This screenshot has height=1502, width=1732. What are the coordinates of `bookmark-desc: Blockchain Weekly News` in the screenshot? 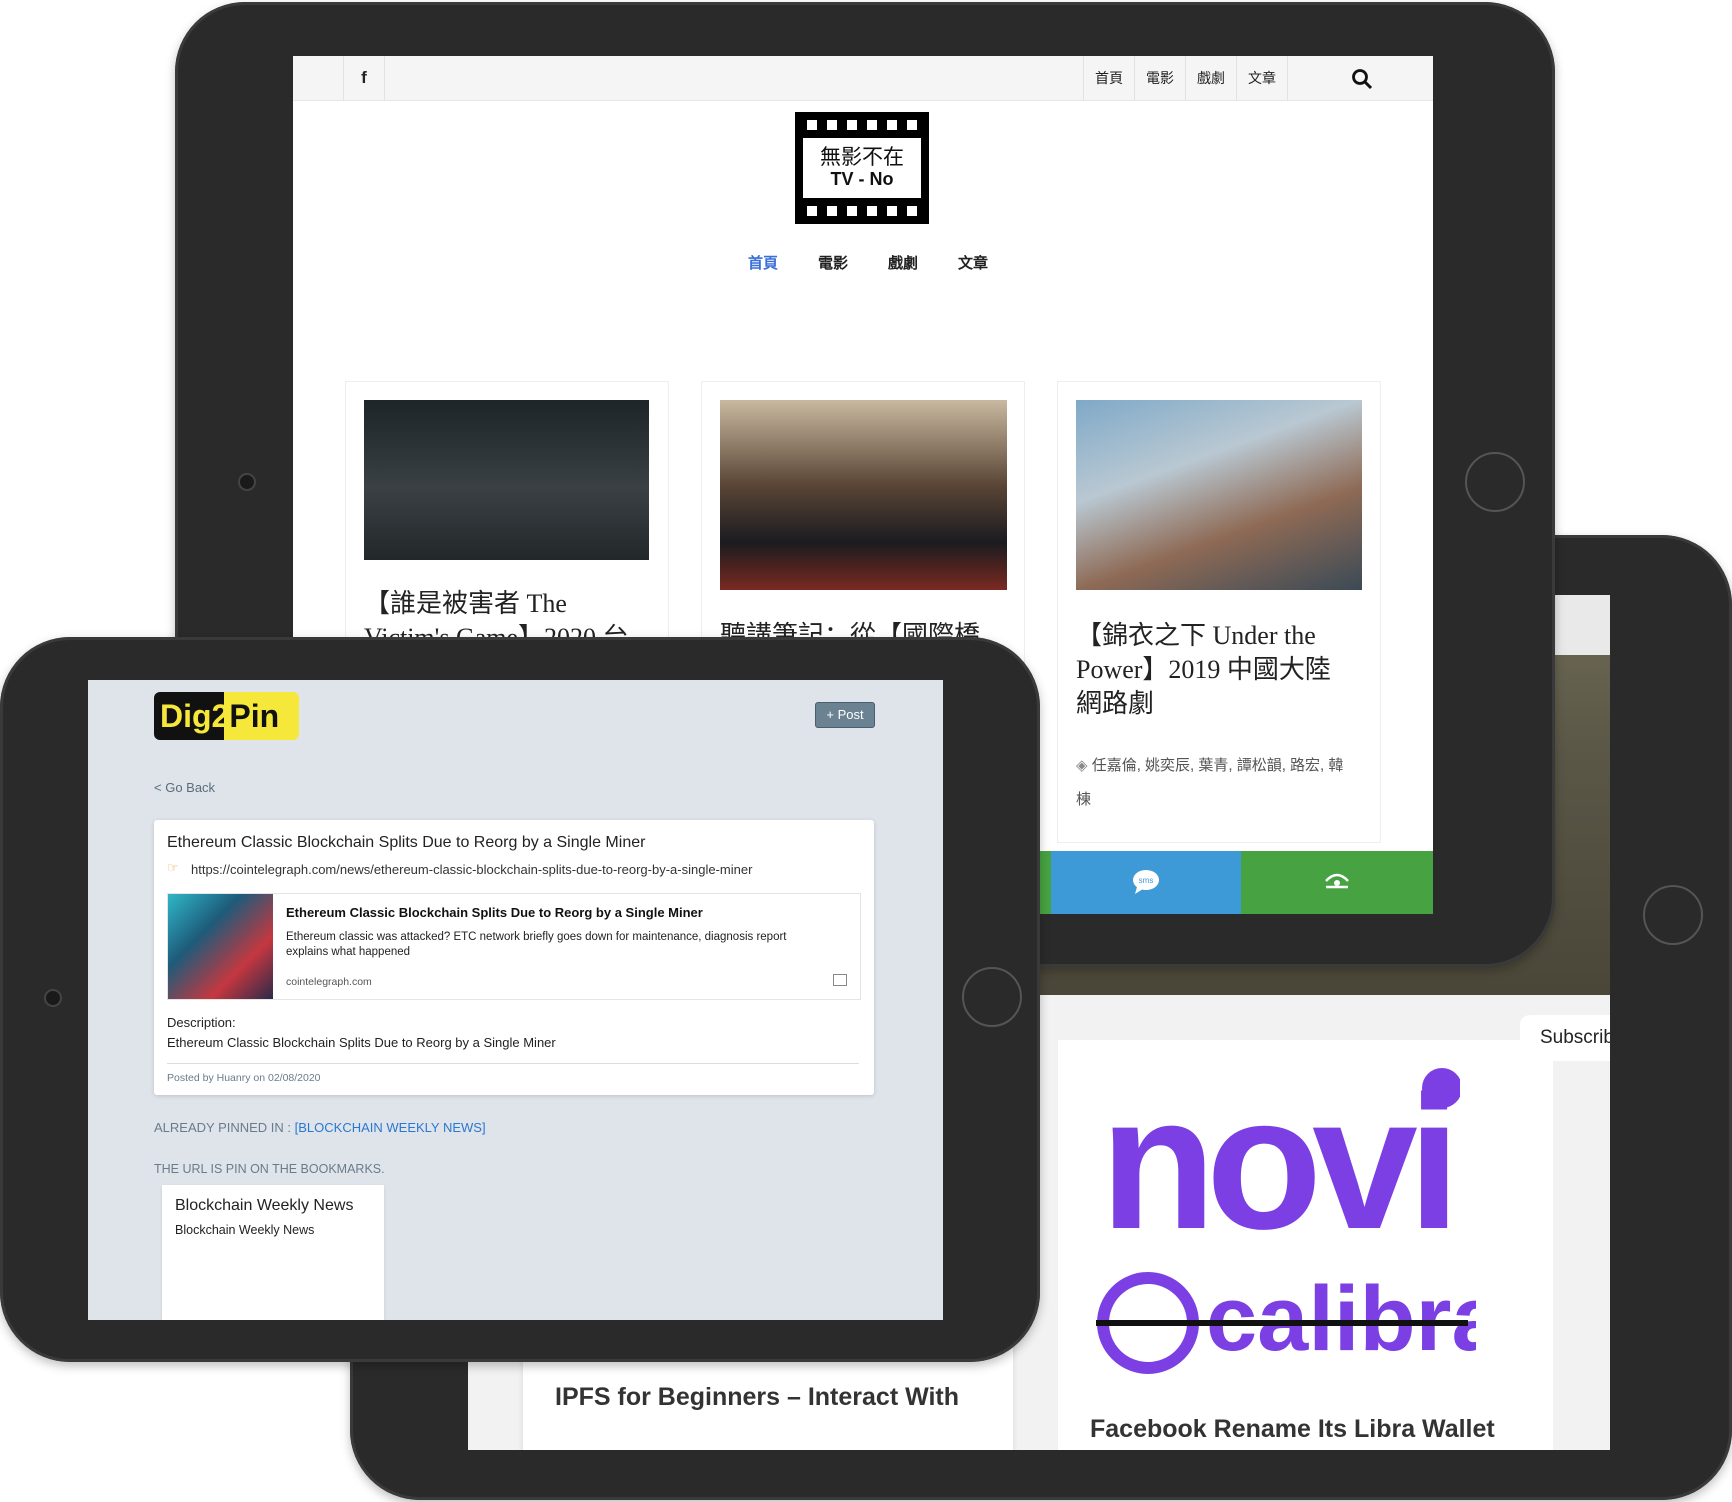 It's located at (245, 1230).